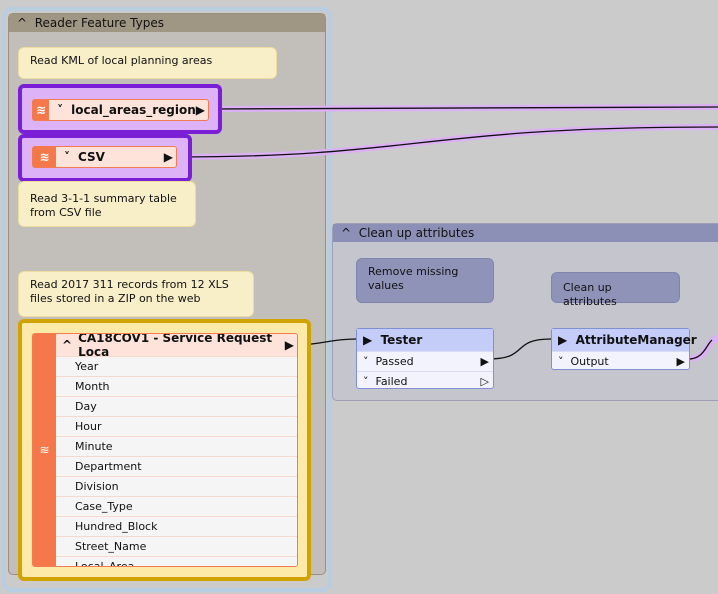 This screenshot has height=594, width=718. Describe the element at coordinates (636, 340) in the screenshot. I see `transformer-name: AttributeManager` at that location.